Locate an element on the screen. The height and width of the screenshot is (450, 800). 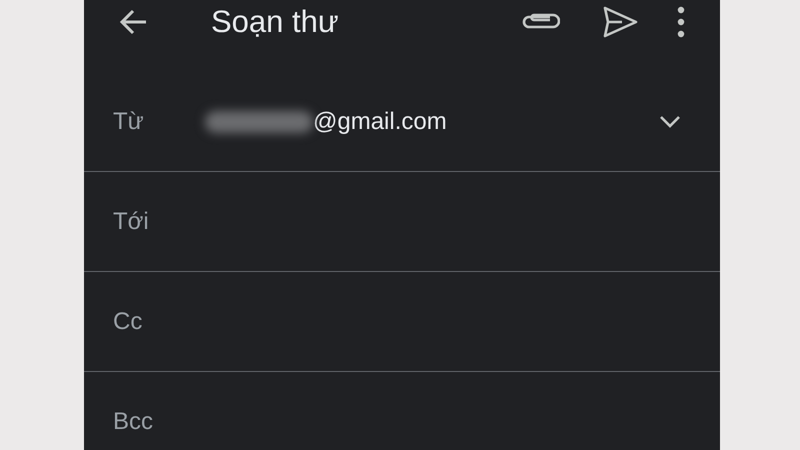
field-label: Từ is located at coordinates (129, 122).